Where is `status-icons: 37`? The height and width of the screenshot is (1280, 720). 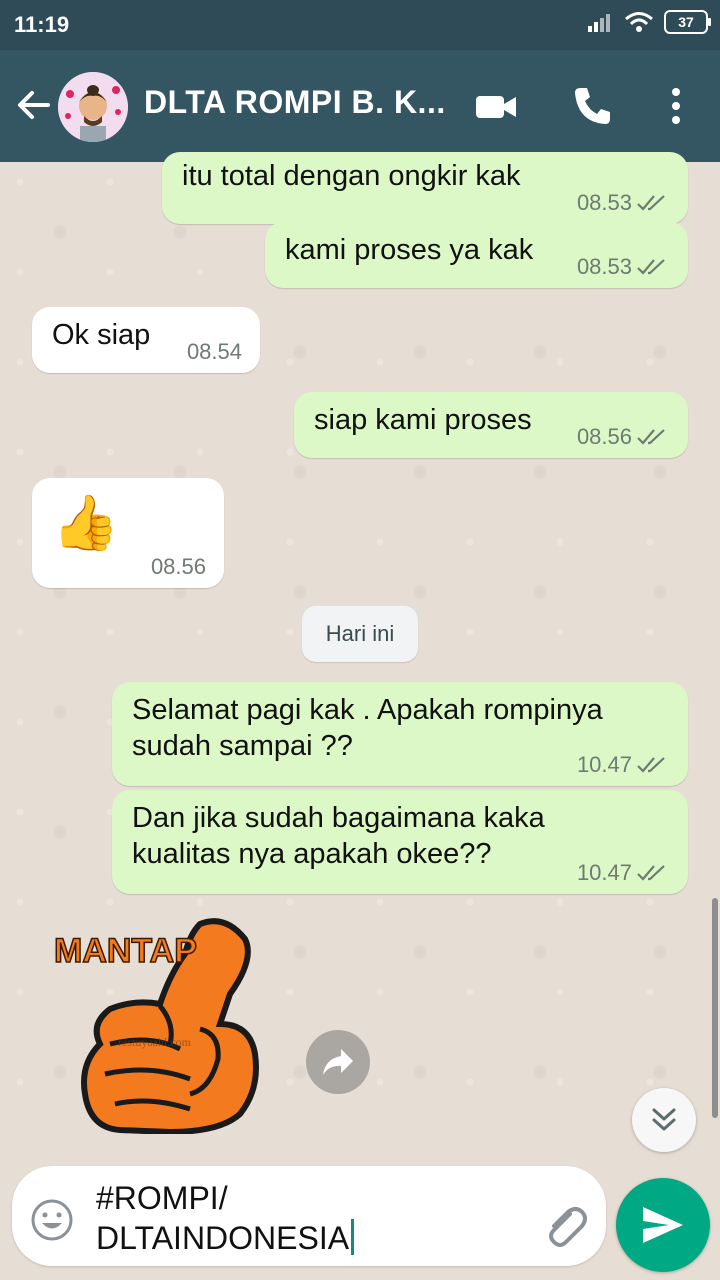
status-icons: 37 is located at coordinates (648, 22).